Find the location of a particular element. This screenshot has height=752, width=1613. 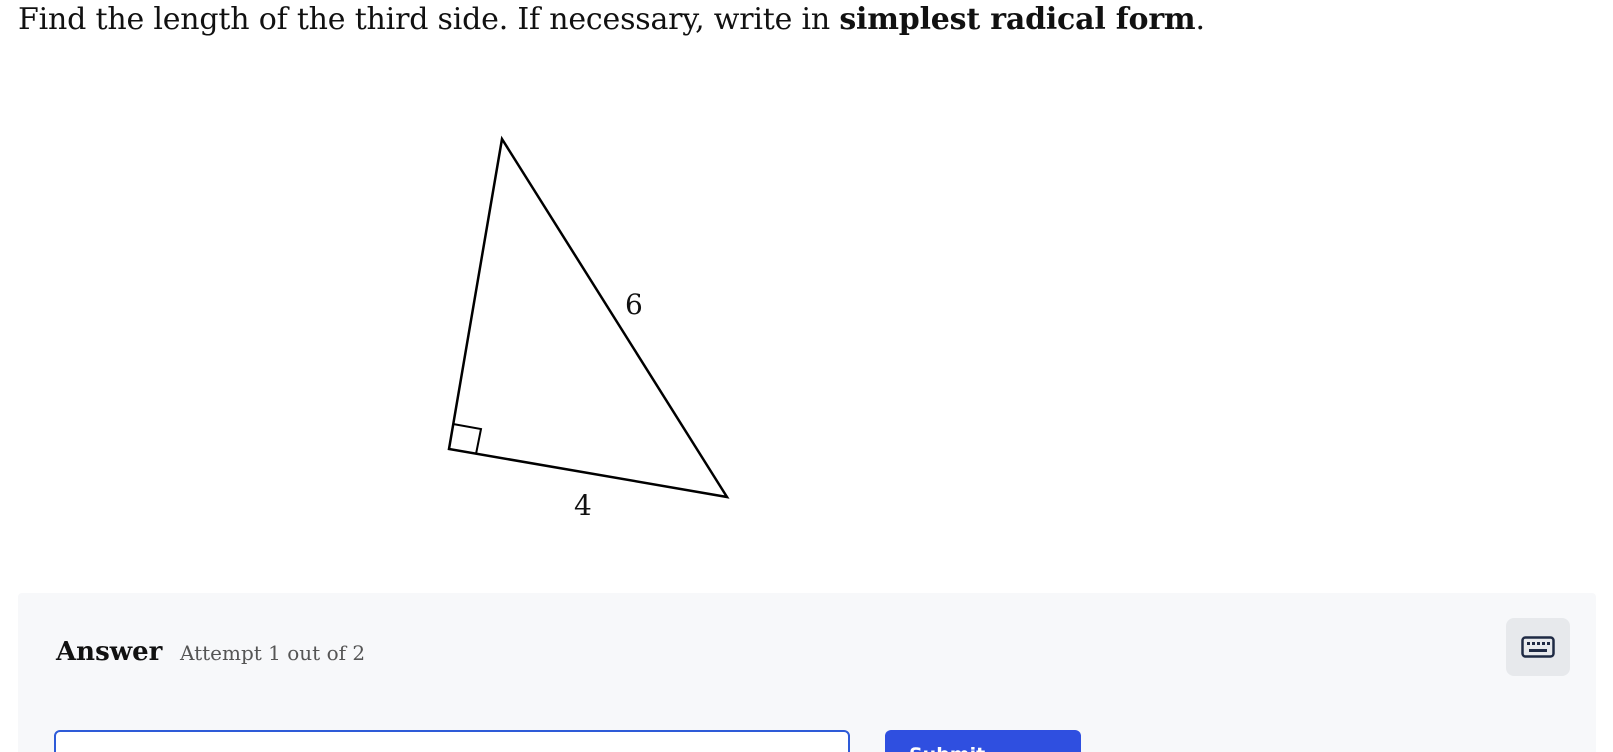

triangle-diagram: 6 4 is located at coordinates (588, 328).